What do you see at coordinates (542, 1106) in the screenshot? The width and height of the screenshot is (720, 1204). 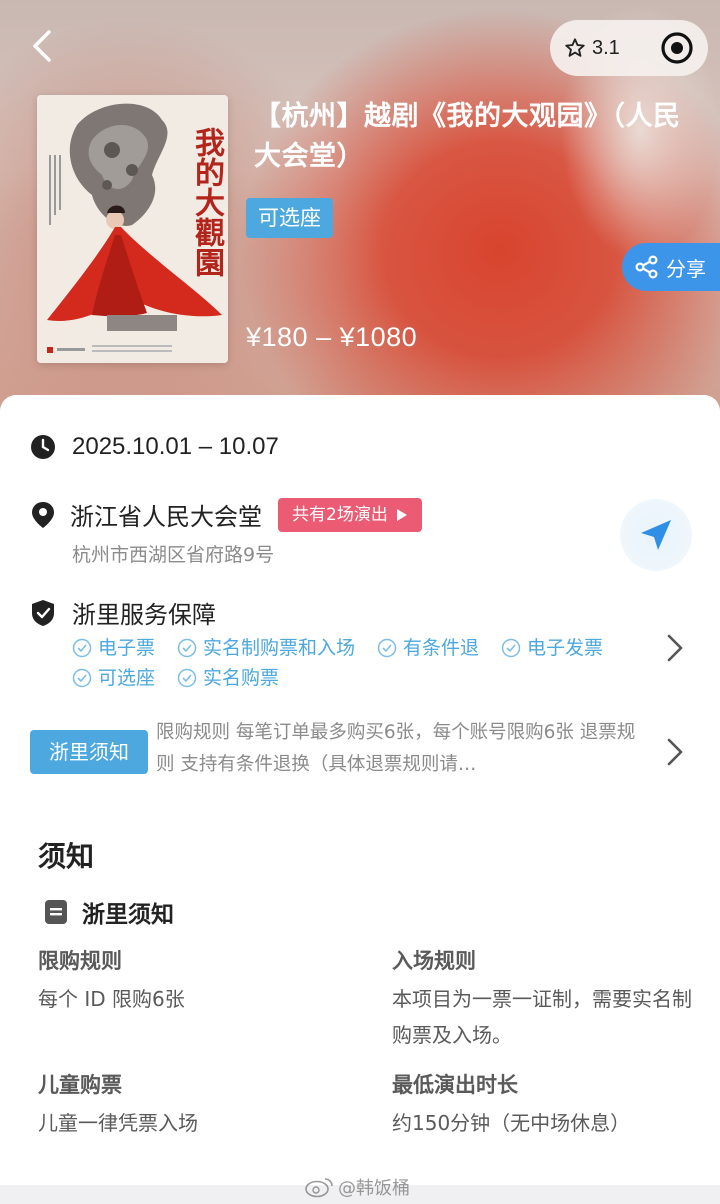 I see `rule-block: 最低演出时长 约150分钟（无中场休息）` at bounding box center [542, 1106].